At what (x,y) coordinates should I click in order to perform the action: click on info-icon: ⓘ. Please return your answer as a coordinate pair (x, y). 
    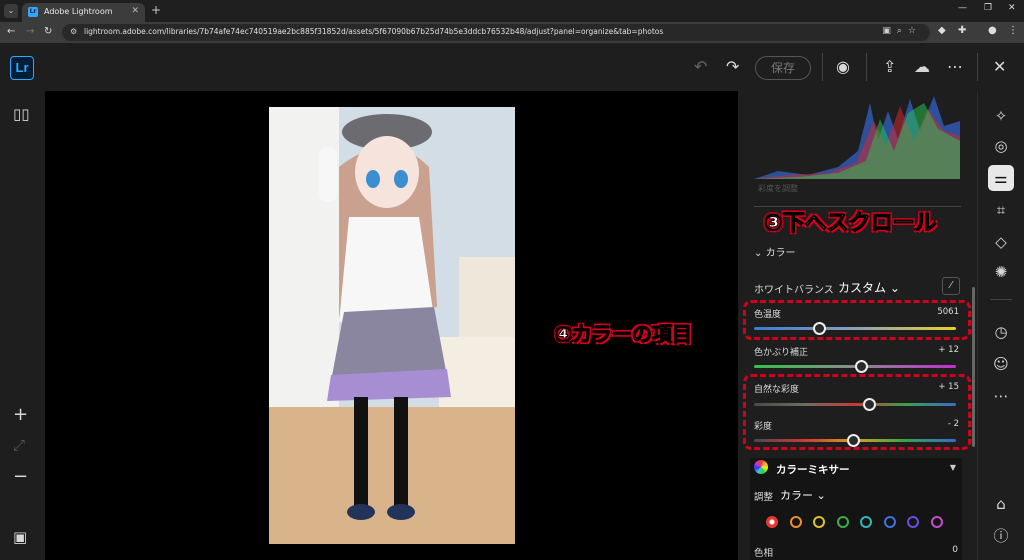
    Looking at the image, I should click on (1001, 536).